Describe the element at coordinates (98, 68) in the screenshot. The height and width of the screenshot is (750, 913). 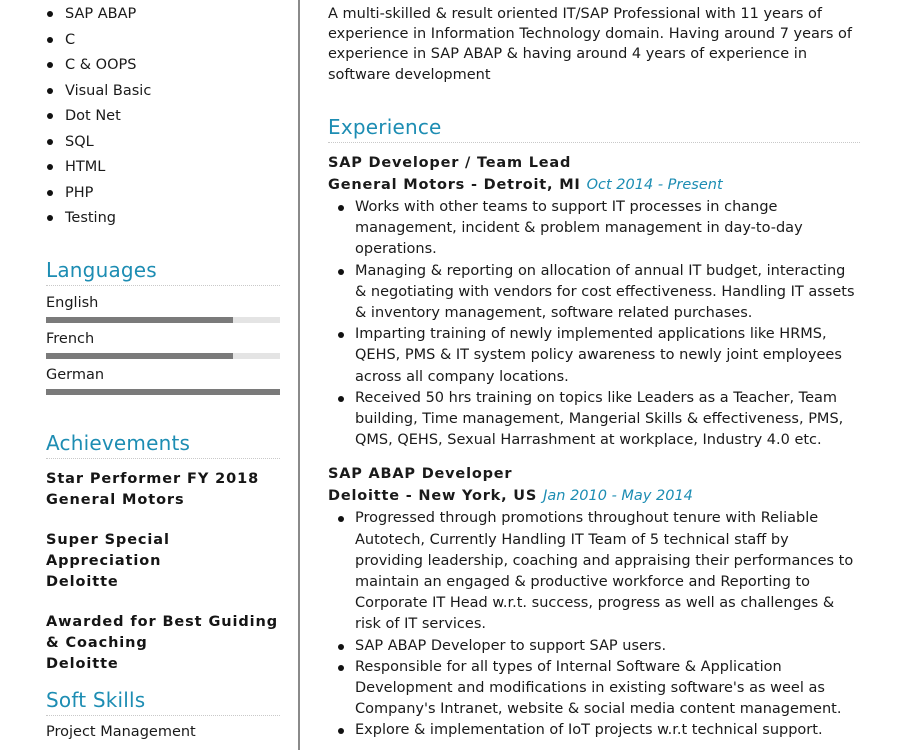
I see `skill-item: C & OOPS` at that location.